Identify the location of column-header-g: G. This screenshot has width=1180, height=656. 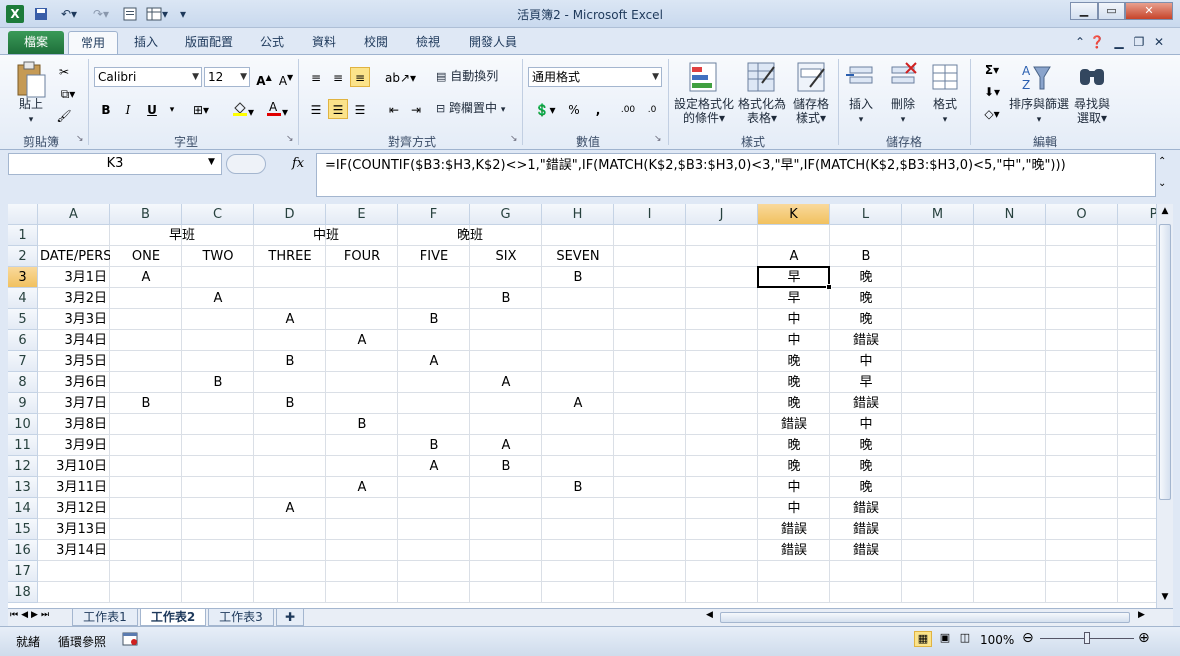
(506, 214).